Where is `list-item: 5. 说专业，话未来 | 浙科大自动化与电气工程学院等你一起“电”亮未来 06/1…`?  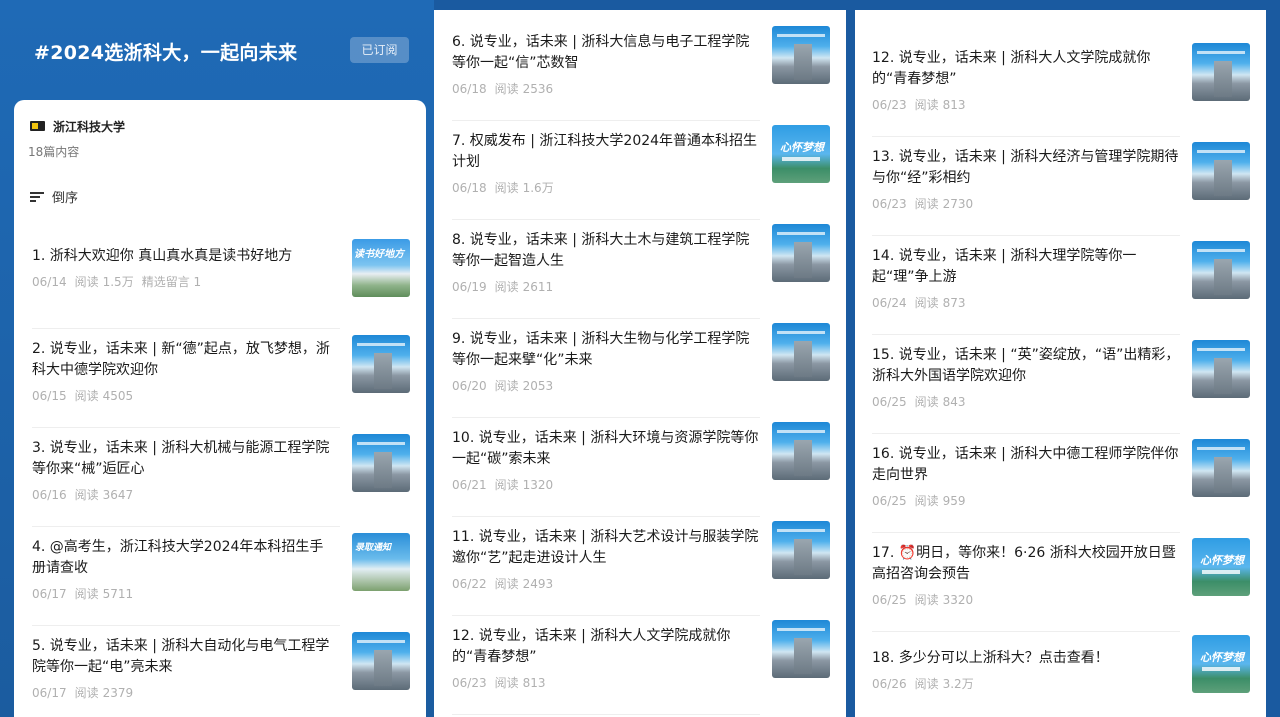
list-item: 5. 说专业，话未来 | 浙科大自动化与电气工程学院等你一起“电”亮未来 06/1… is located at coordinates (221, 671).